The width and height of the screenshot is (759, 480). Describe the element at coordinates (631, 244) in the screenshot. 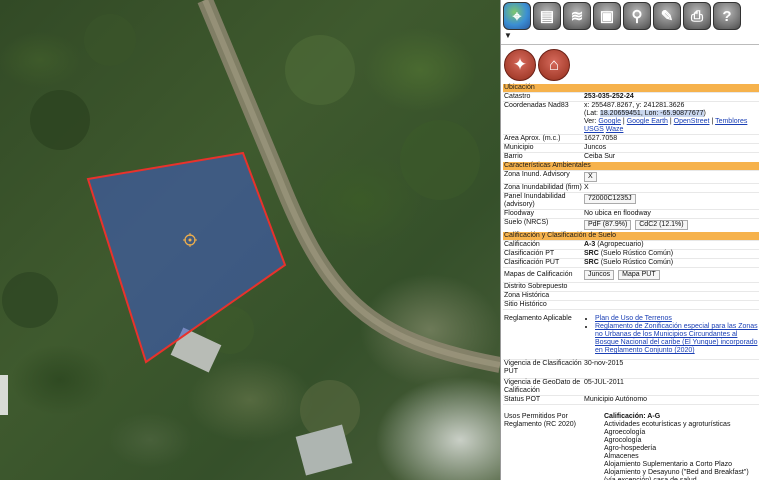

I see `row-calificacion: Calificación A-3 (Agropecuario)` at that location.